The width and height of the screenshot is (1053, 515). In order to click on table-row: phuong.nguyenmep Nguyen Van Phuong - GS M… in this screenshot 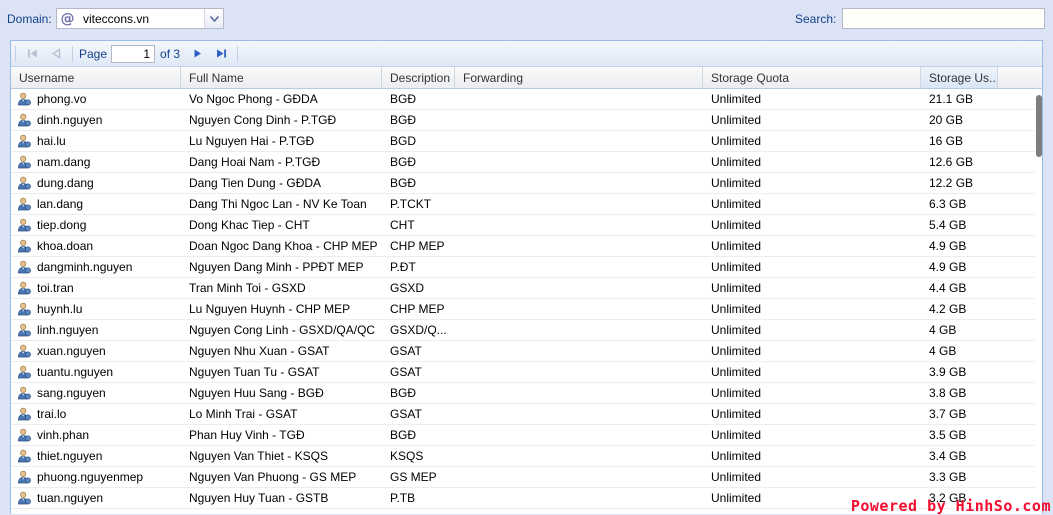, I will do `click(526, 477)`.